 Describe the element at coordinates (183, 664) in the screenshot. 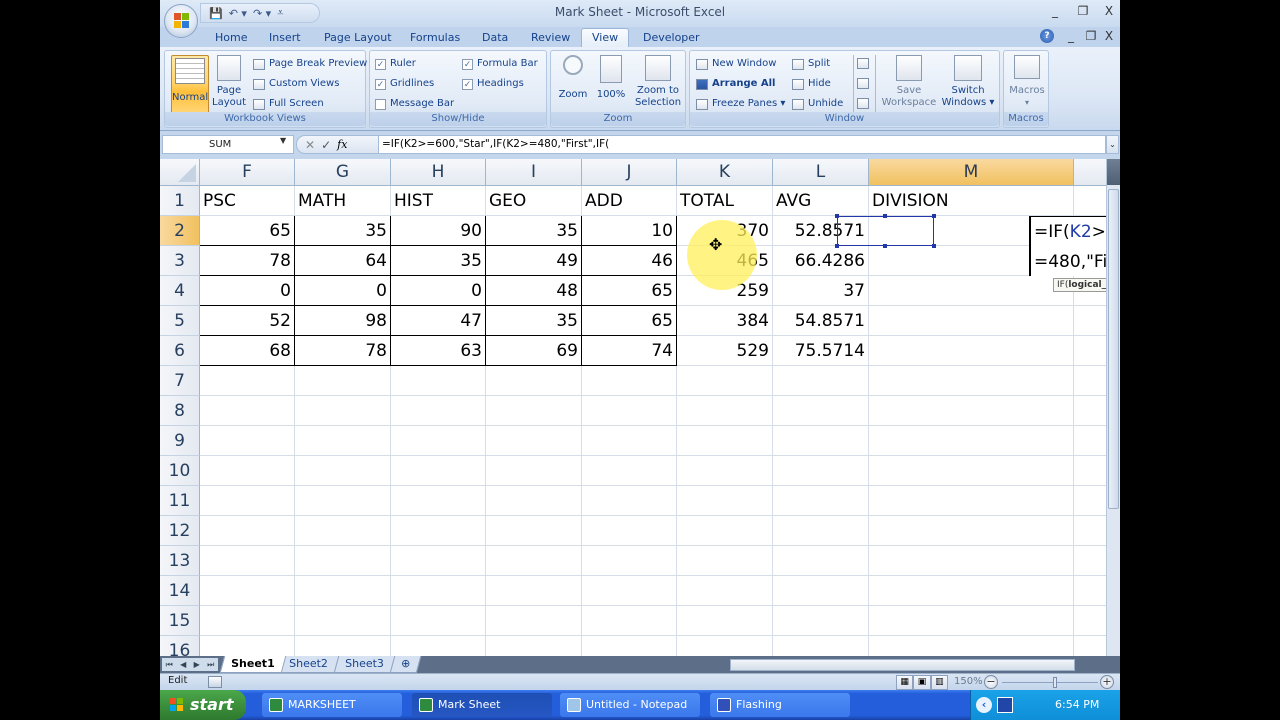

I see `prev-sheet-icon: ◀` at that location.